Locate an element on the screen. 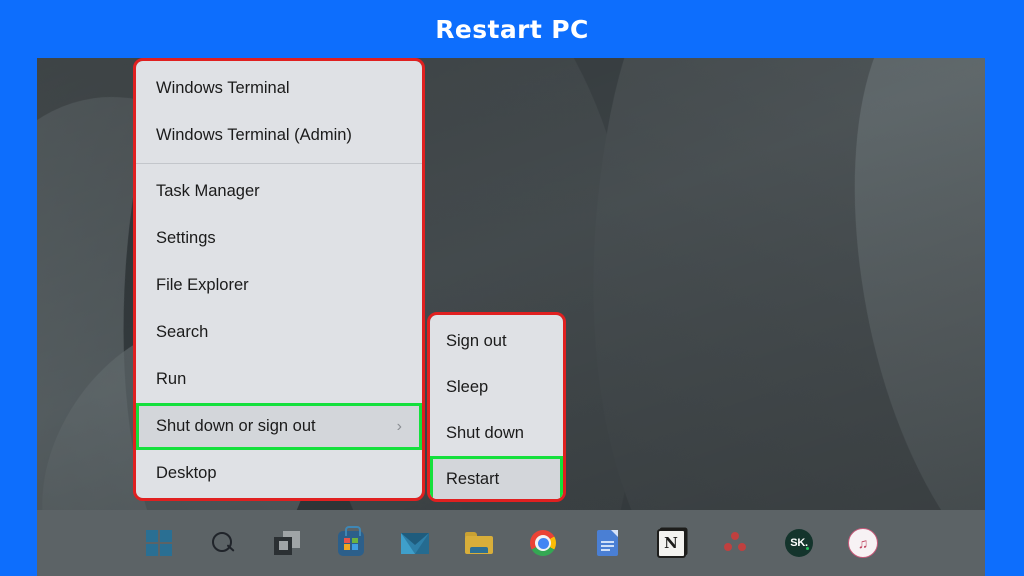 The image size is (1024, 576). google-docs-icon is located at coordinates (607, 543).